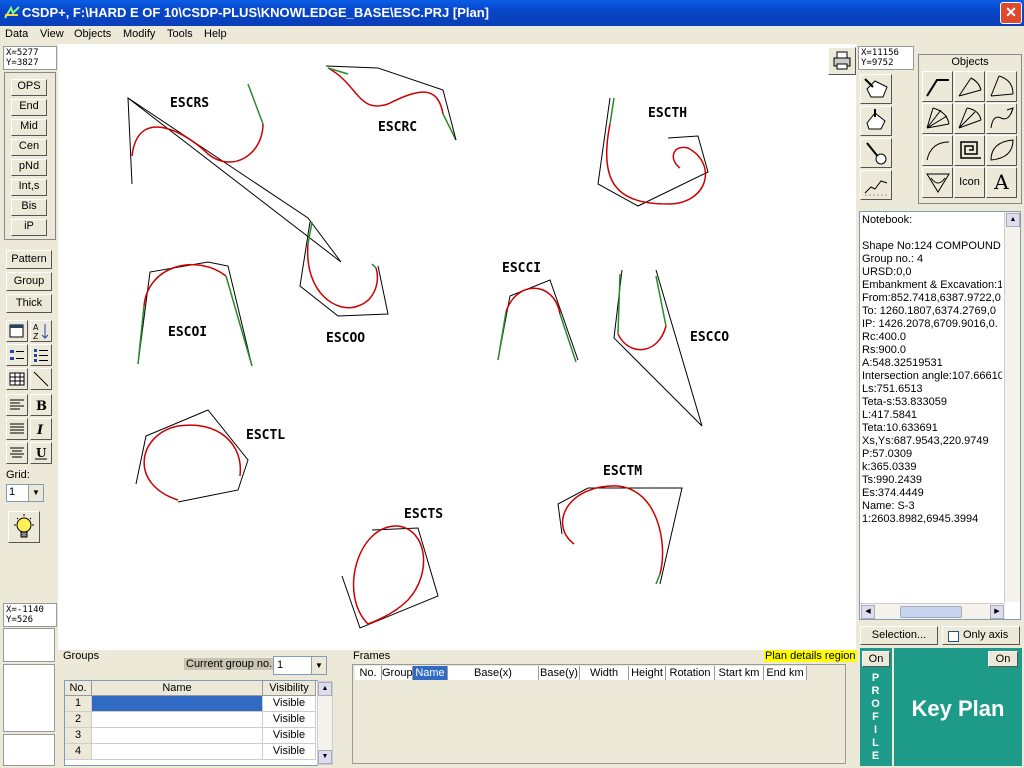  Describe the element at coordinates (29, 303) in the screenshot. I see `thick-button: Thick` at that location.